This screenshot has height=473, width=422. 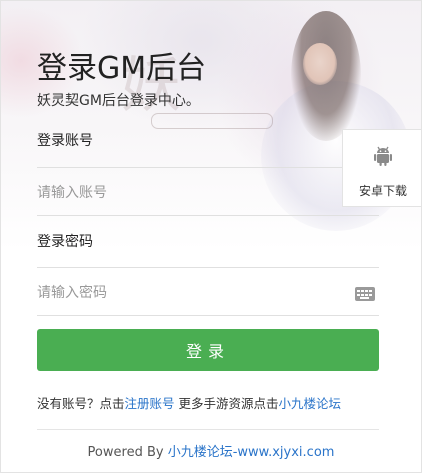 I want to click on password-label: 登录密码, so click(x=65, y=242).